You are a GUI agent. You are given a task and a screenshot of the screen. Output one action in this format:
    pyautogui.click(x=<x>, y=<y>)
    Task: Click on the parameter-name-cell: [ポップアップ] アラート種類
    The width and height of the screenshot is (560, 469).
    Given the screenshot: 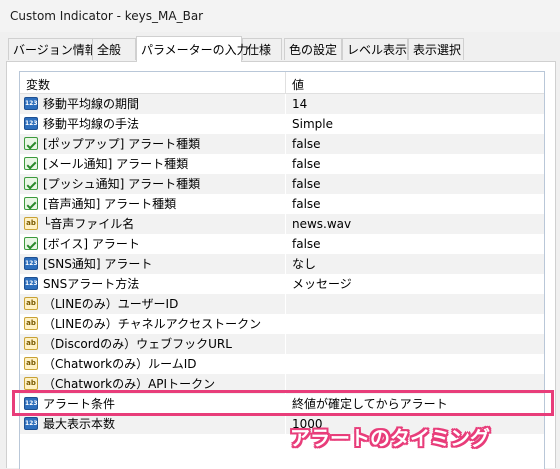 What is the action you would take?
    pyautogui.click(x=152, y=144)
    